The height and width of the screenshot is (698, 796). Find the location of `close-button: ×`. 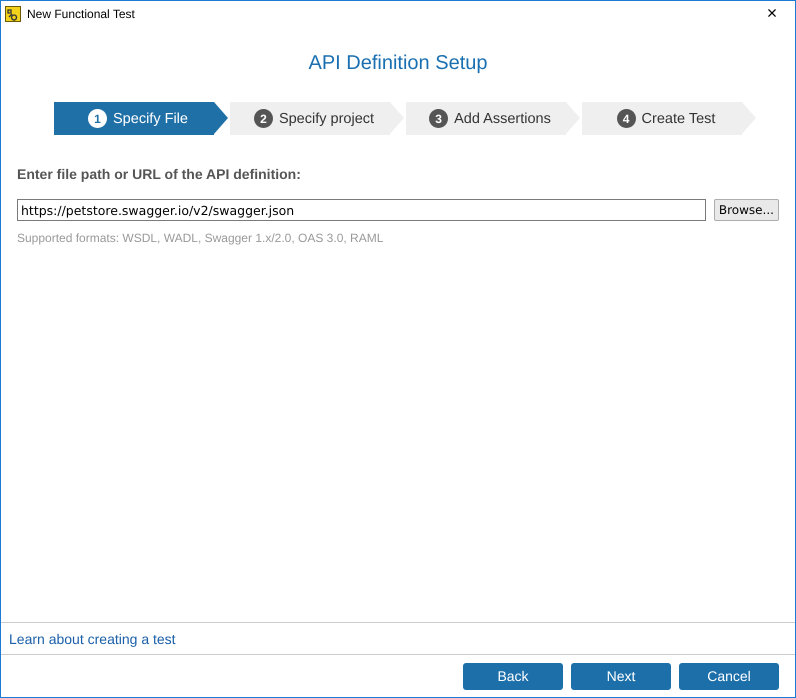

close-button: × is located at coordinates (772, 13).